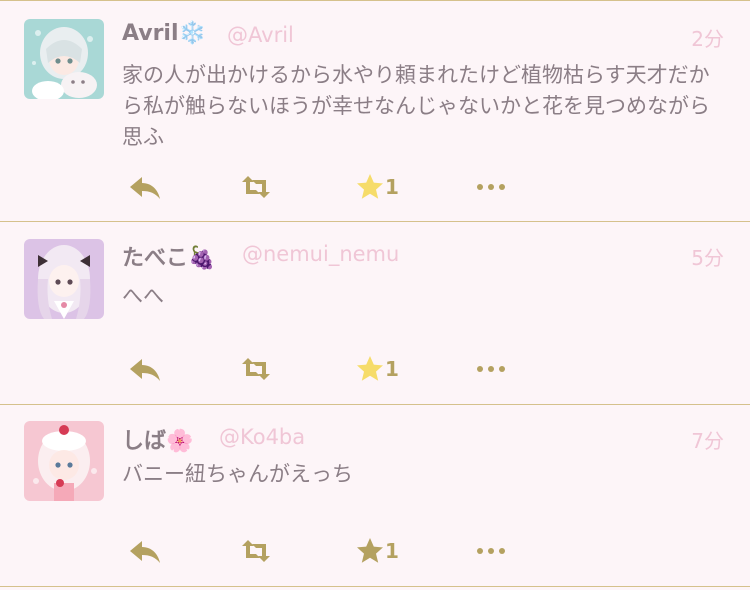  I want to click on timestamp: 2分, so click(707, 39).